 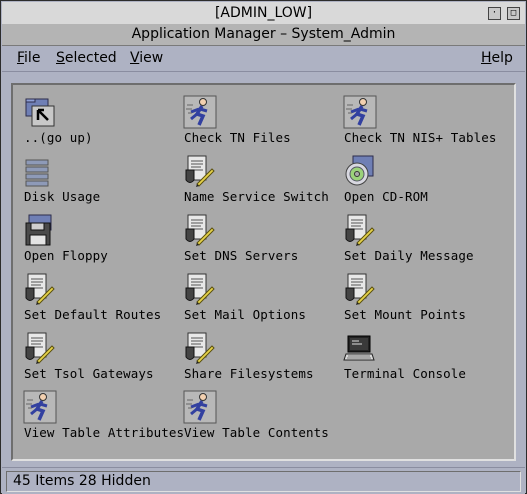 I want to click on app-item-set-mount-points: Set Mount Points, so click(x=423, y=298).